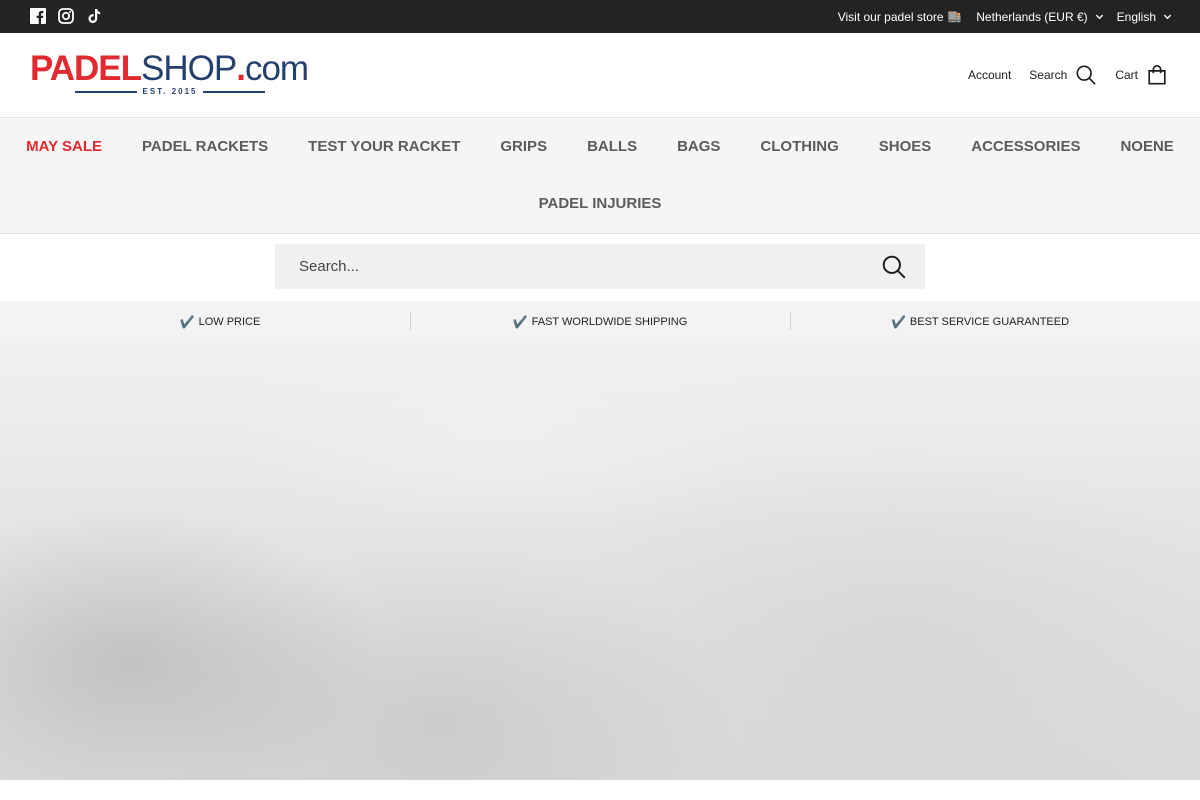 The width and height of the screenshot is (1200, 800). Describe the element at coordinates (1025, 147) in the screenshot. I see `nav-item-accessories: ACCESSORIES` at that location.